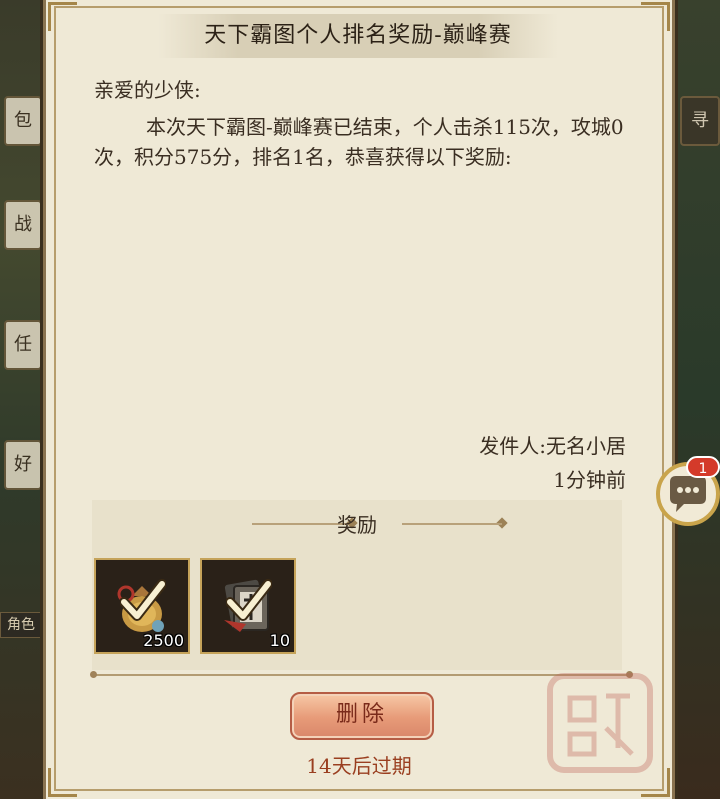 Image resolution: width=720 pixels, height=799 pixels. I want to click on reward-item-slot: 2500, so click(142, 606).